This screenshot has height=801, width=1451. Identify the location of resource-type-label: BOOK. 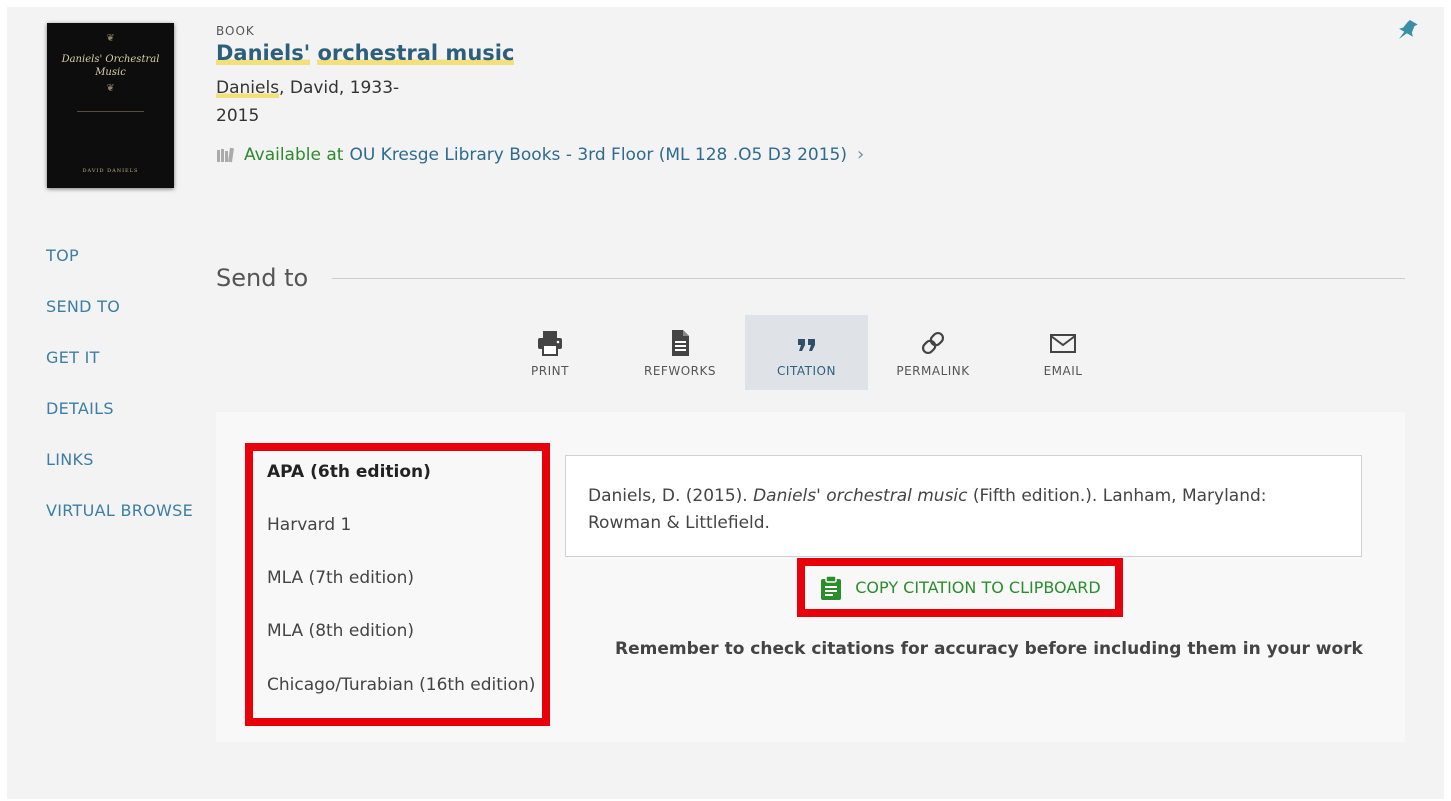
(235, 31).